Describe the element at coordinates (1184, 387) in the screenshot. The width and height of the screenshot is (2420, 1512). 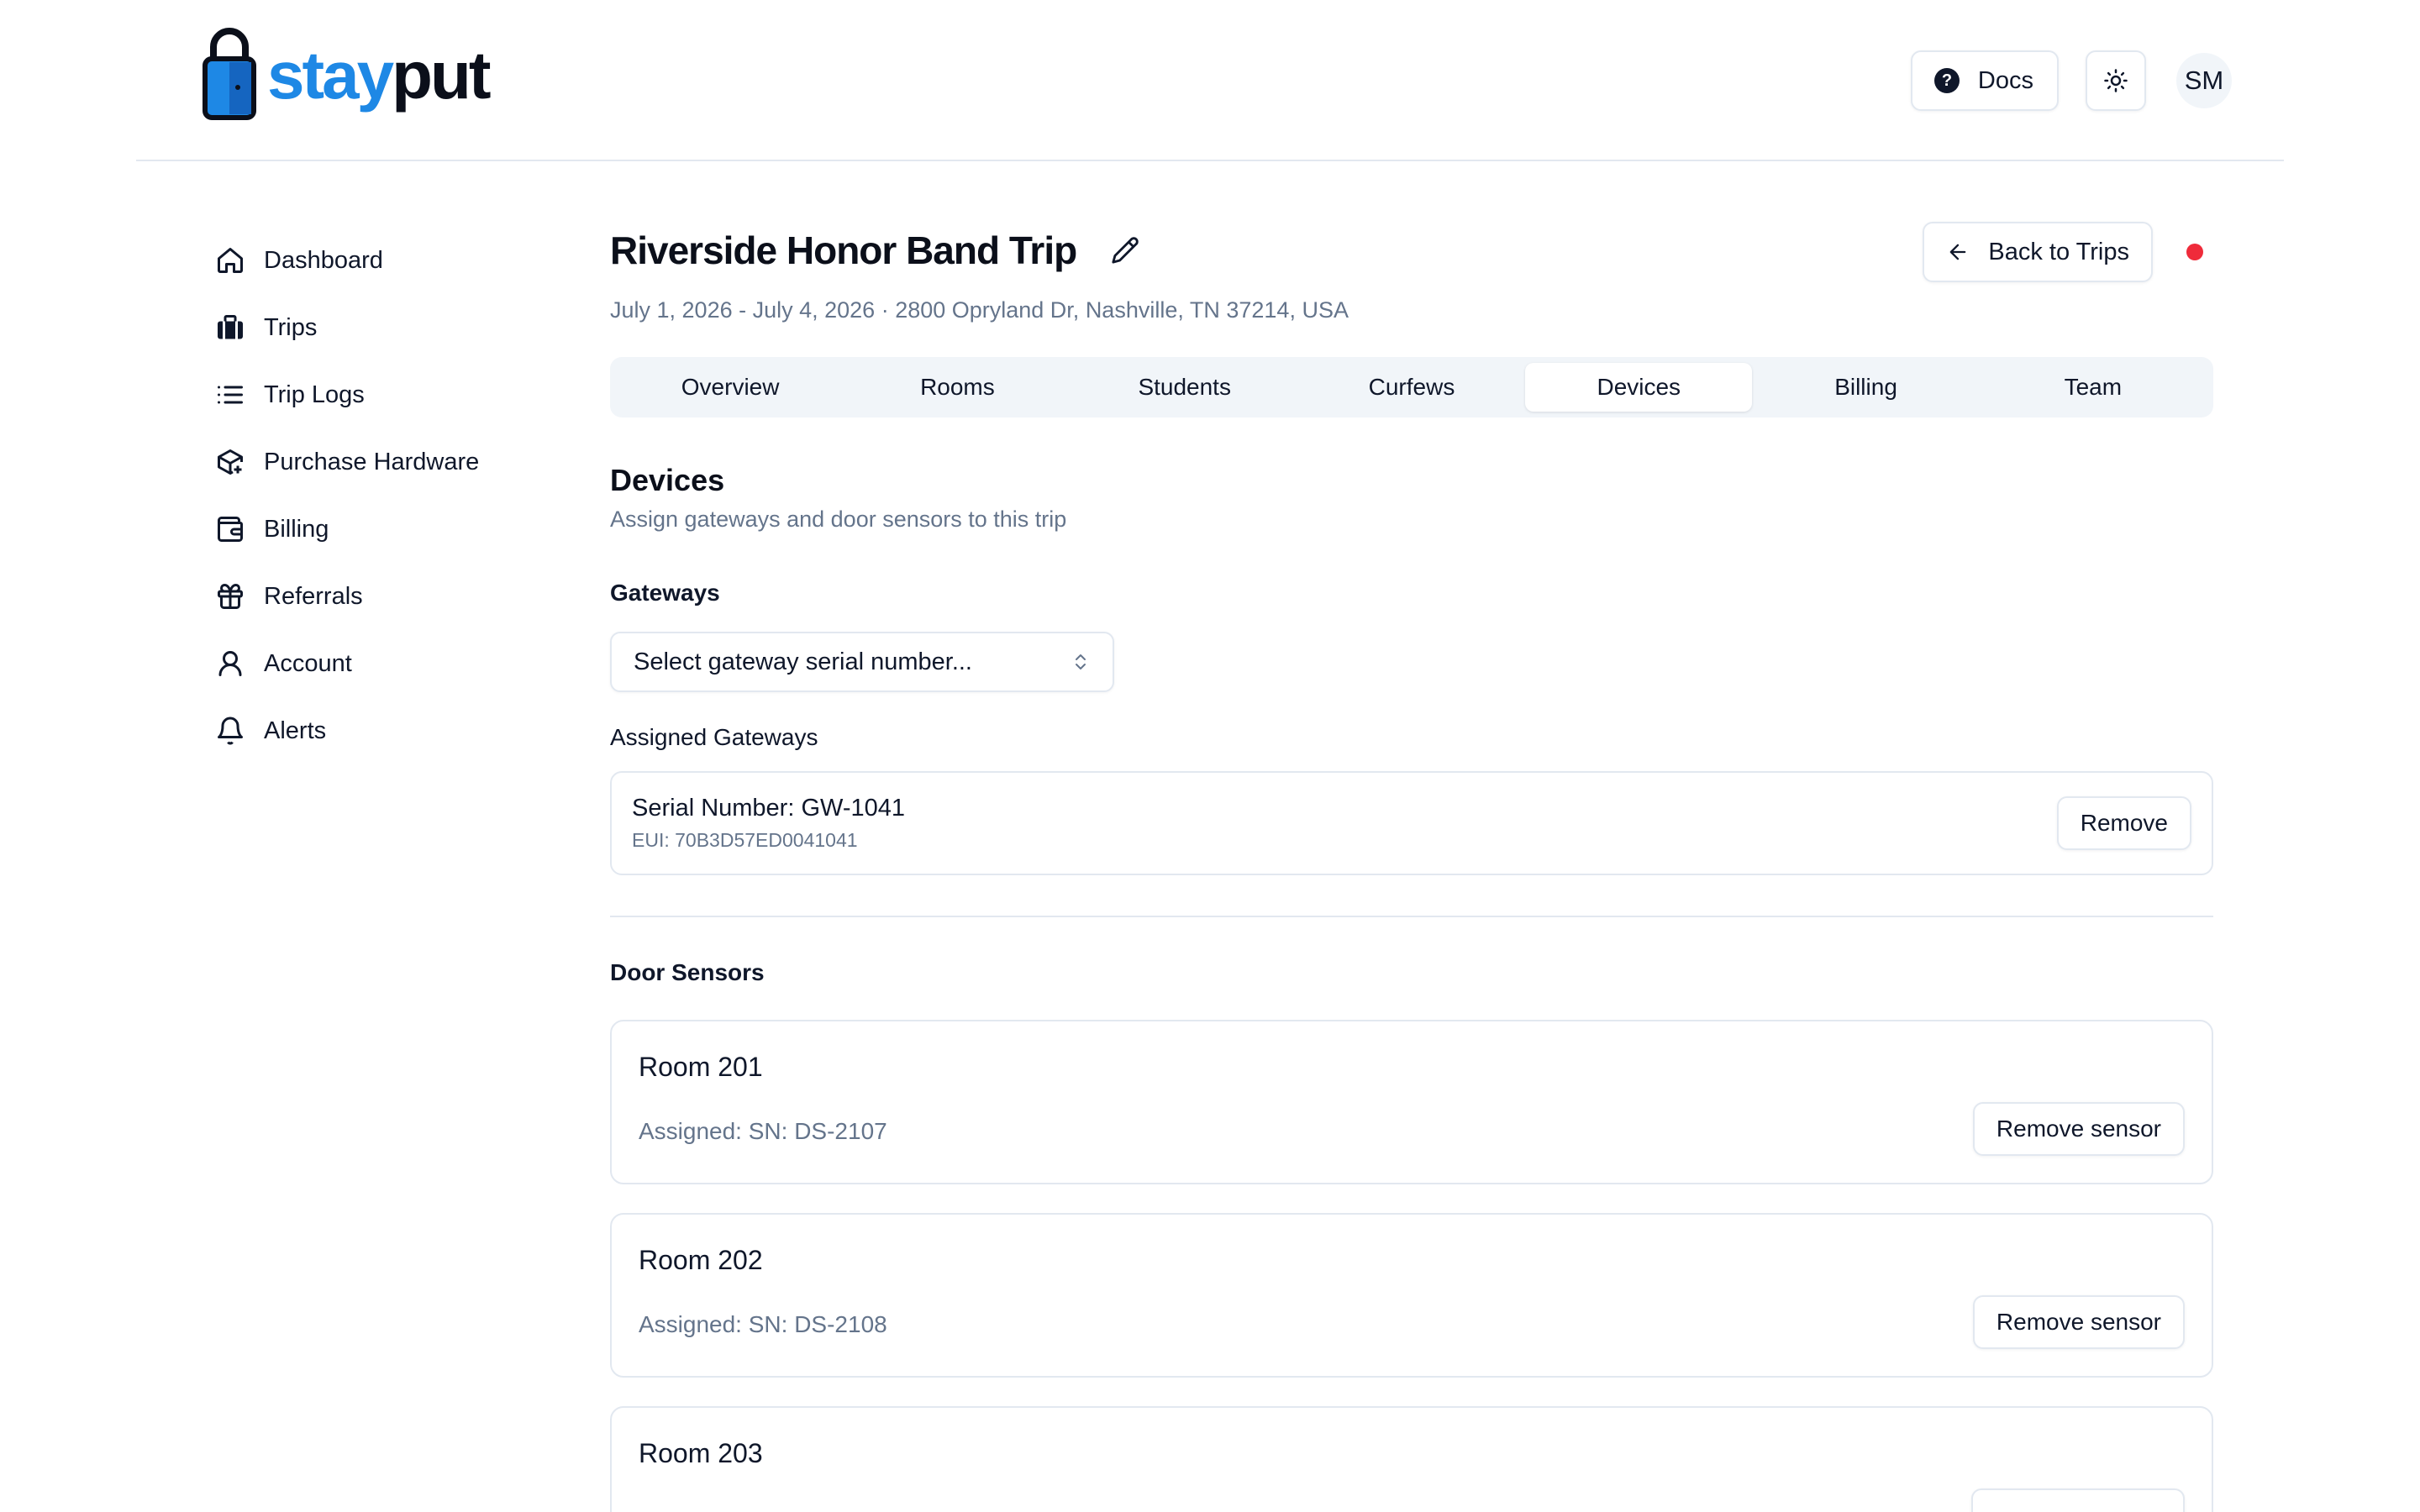
I see `tab-students: Students` at that location.